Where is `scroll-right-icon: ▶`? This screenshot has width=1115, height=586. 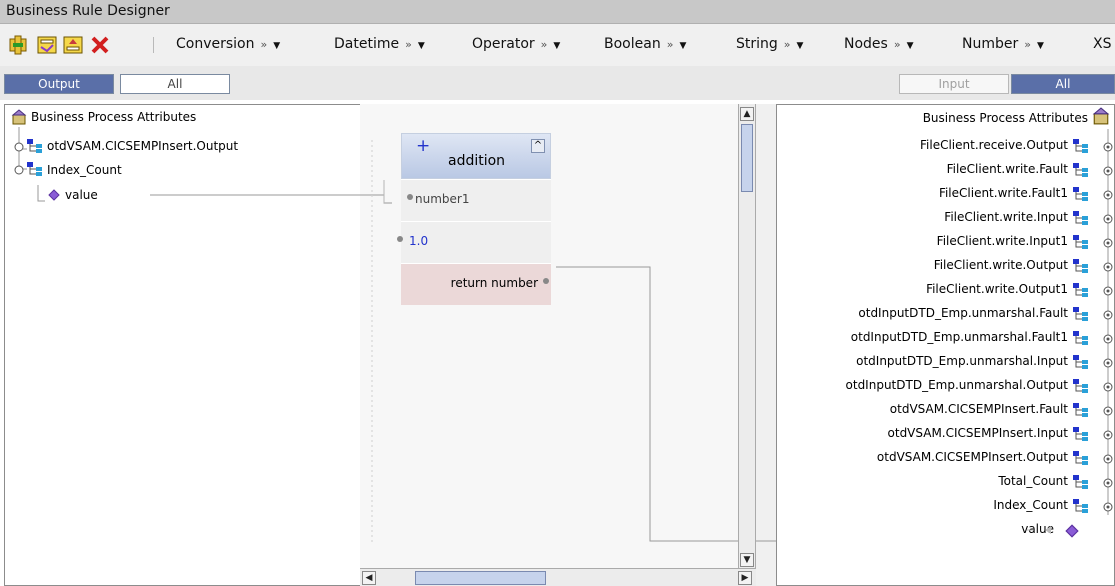
scroll-right-icon: ▶ is located at coordinates (745, 578).